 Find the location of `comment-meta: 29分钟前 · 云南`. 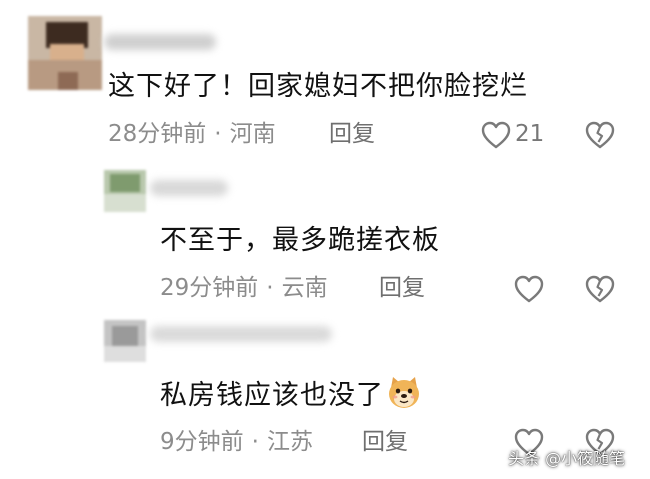

comment-meta: 29分钟前 · 云南 is located at coordinates (244, 288).